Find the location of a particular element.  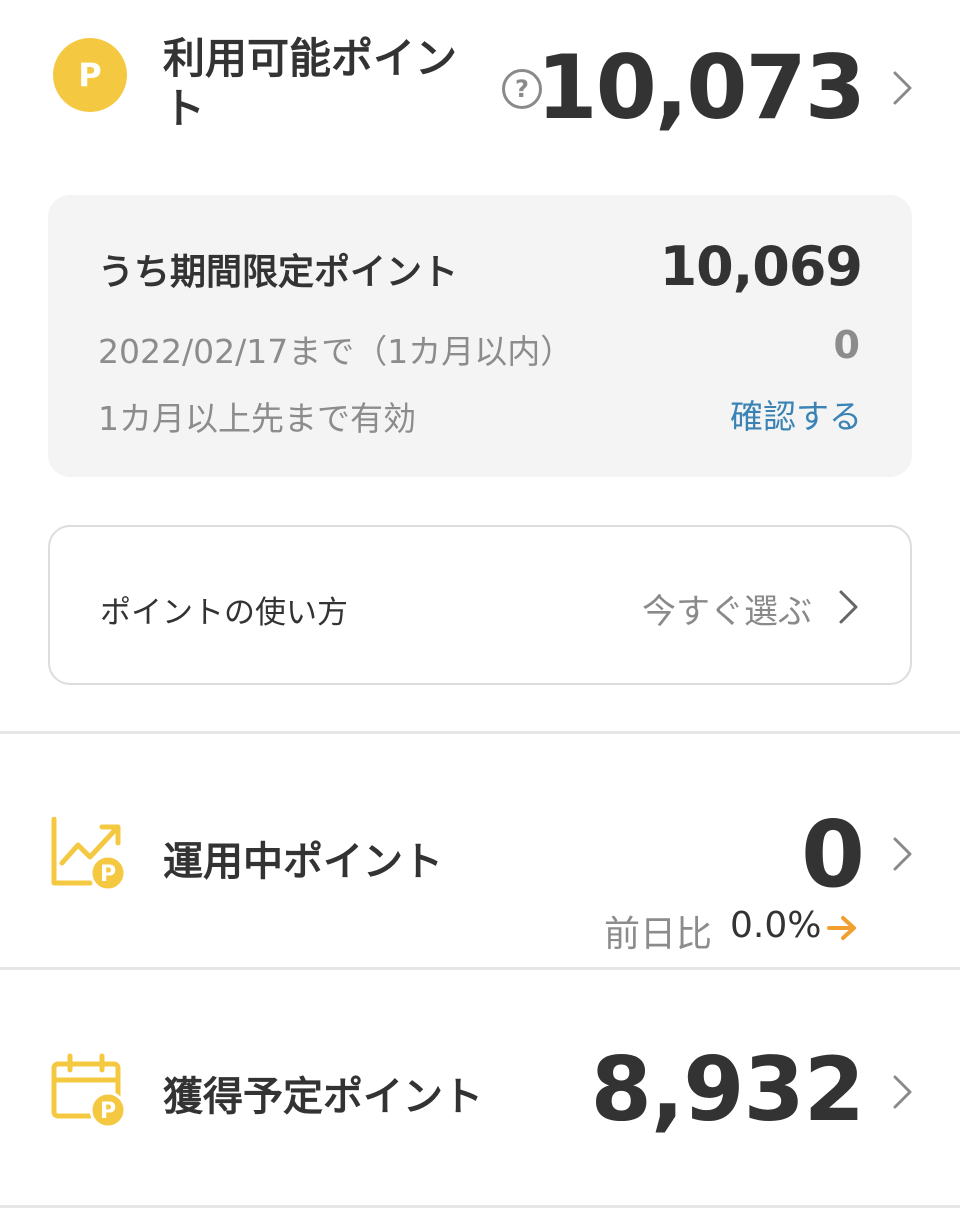

choose-now-label: 今すぐ選ぶ is located at coordinates (727, 612).